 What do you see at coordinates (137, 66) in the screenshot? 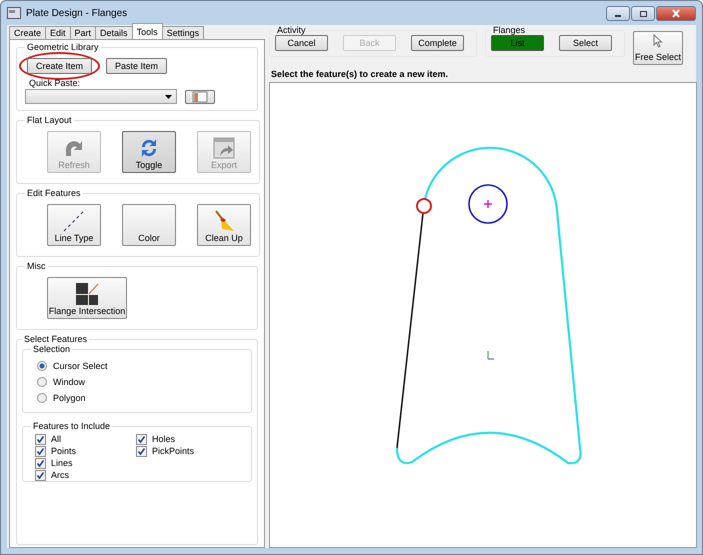
I see `action-button: Paste Item` at bounding box center [137, 66].